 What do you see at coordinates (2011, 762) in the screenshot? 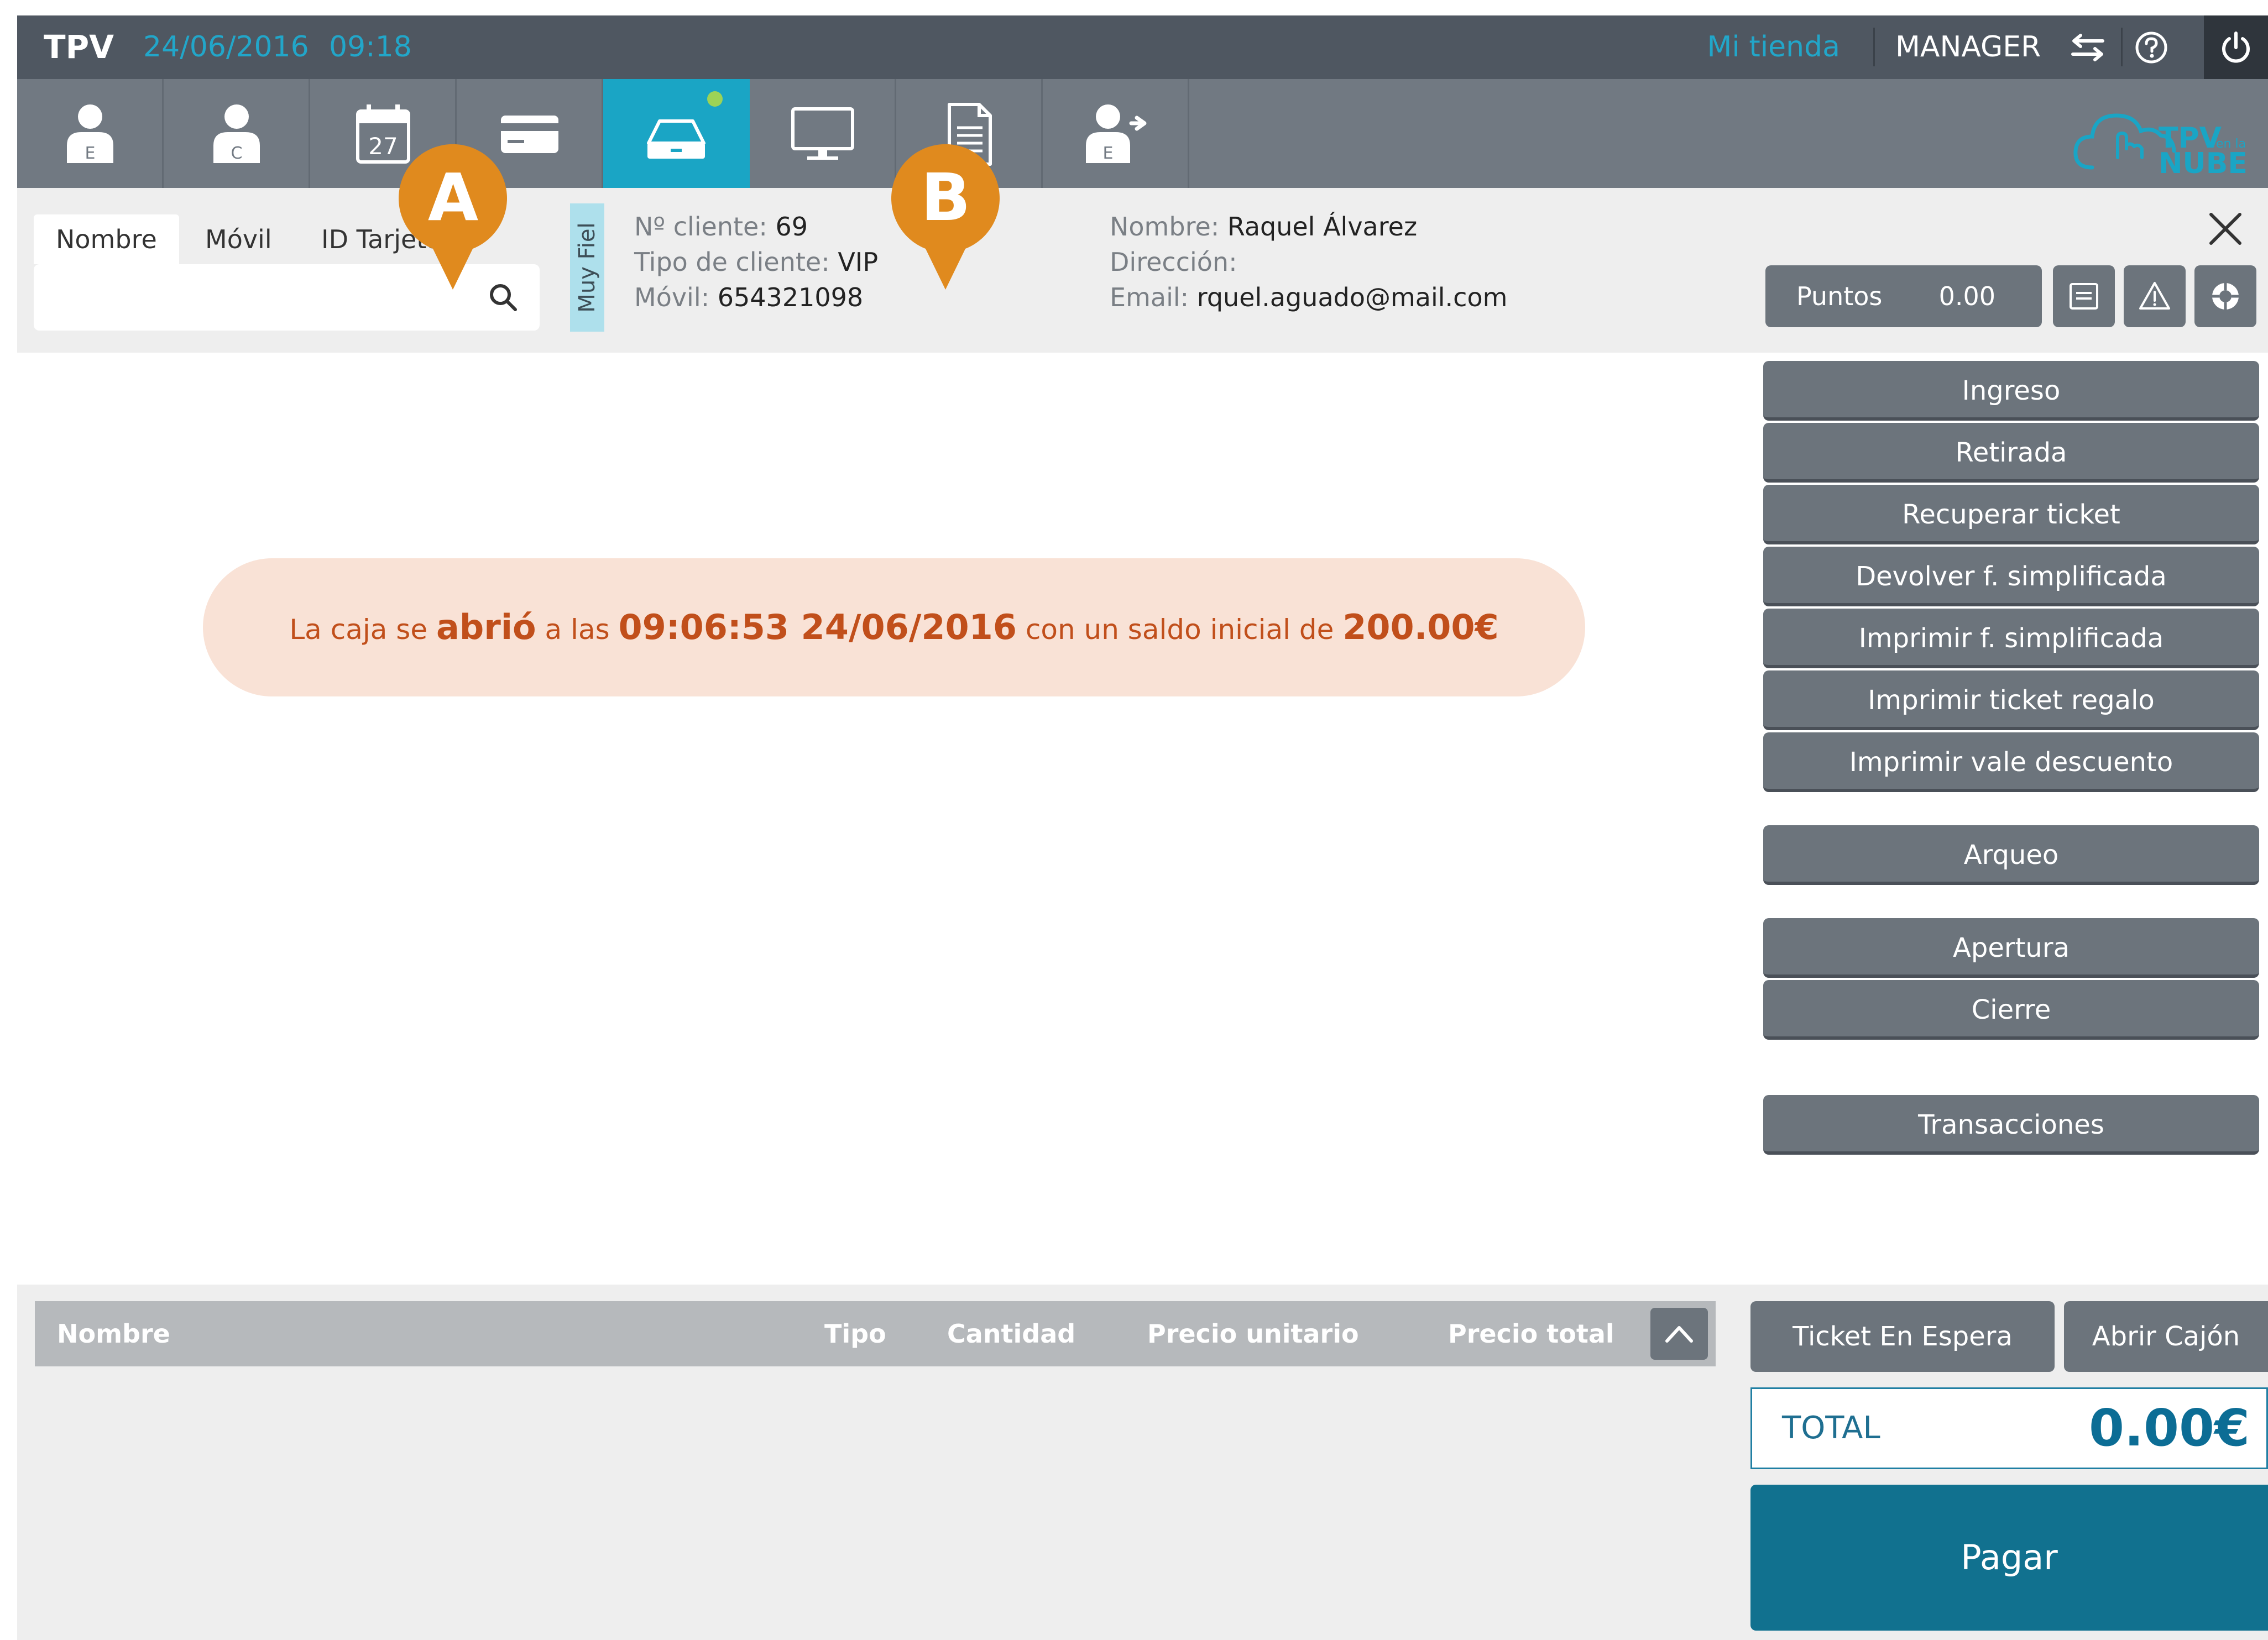
I see `imprimir-vale-button: Imprimir vale descuento` at bounding box center [2011, 762].